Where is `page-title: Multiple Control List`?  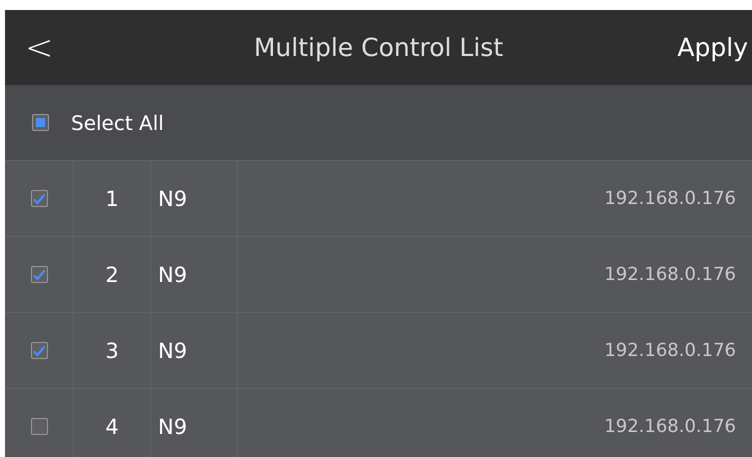
page-title: Multiple Control List is located at coordinates (379, 47).